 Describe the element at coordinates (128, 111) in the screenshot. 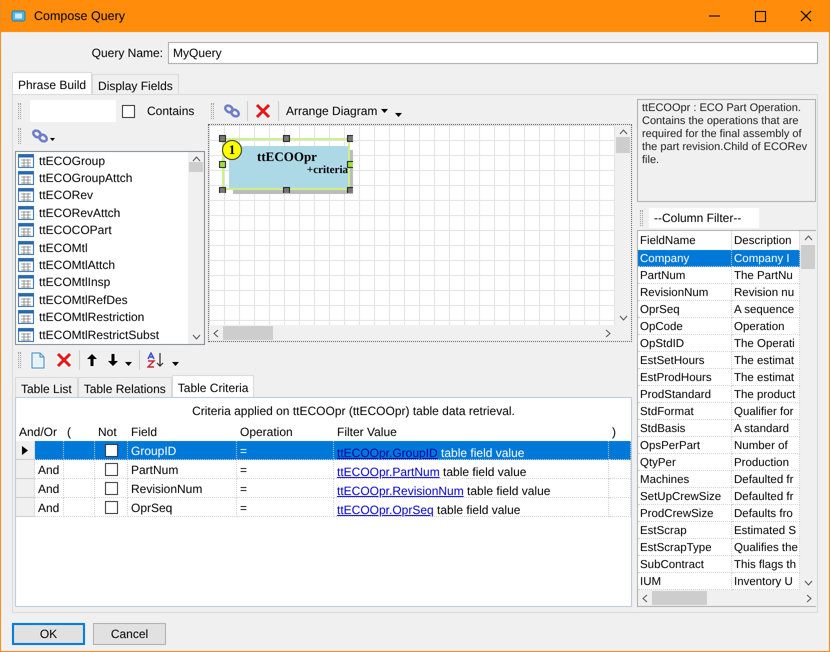

I see `contains-checkbox` at that location.